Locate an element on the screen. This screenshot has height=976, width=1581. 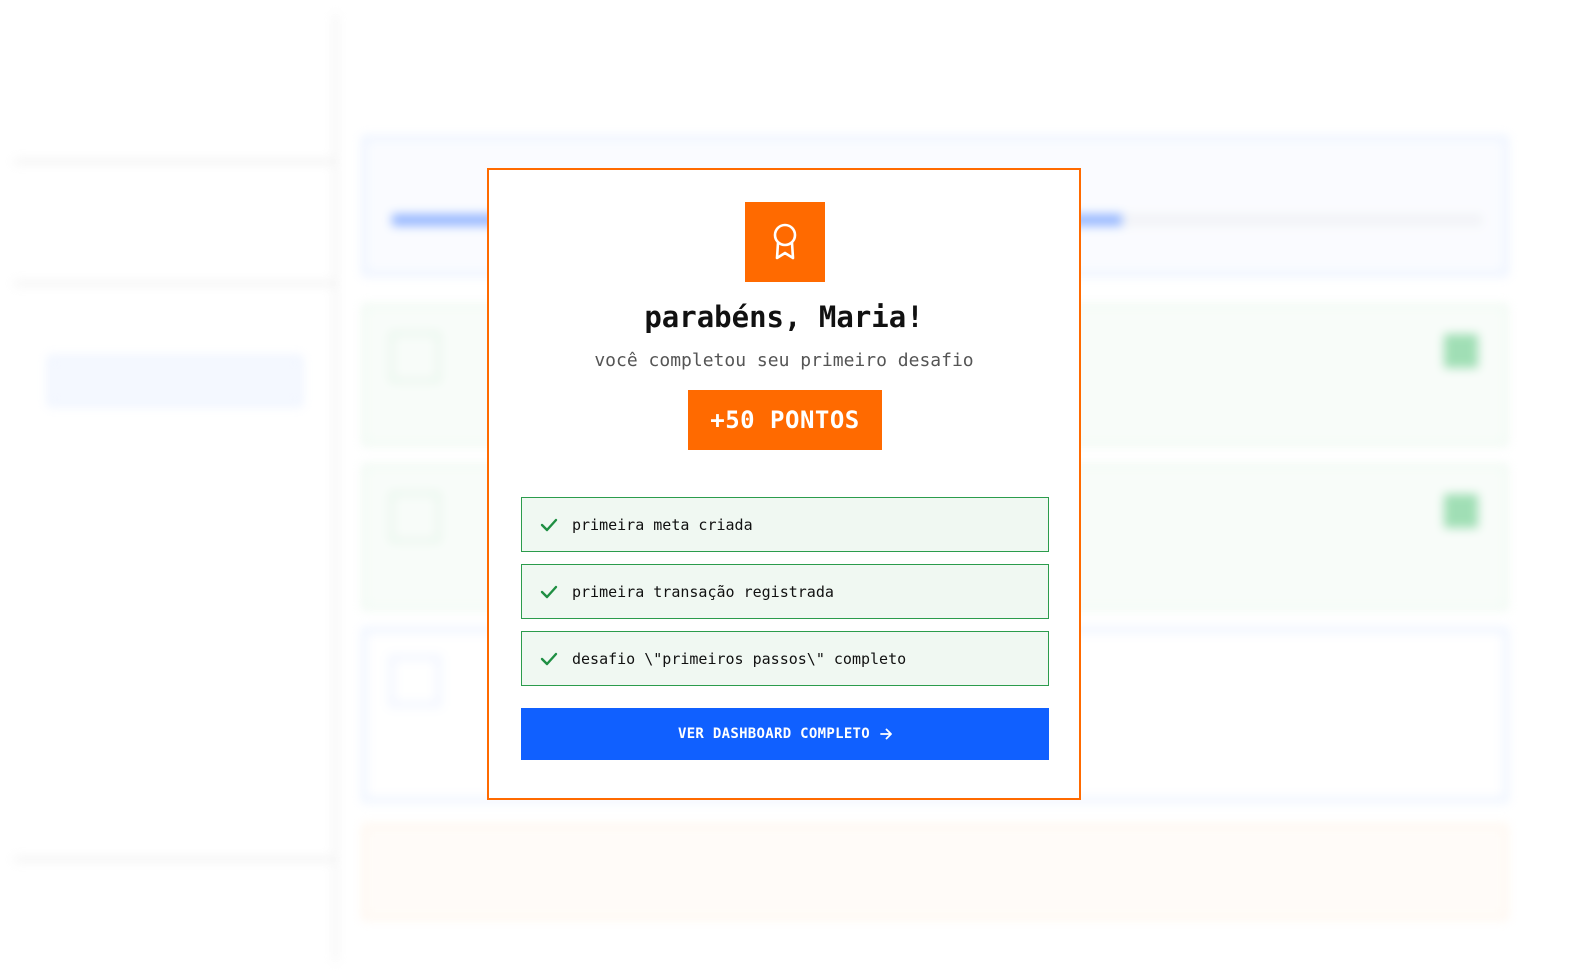
award-icon is located at coordinates (785, 242).